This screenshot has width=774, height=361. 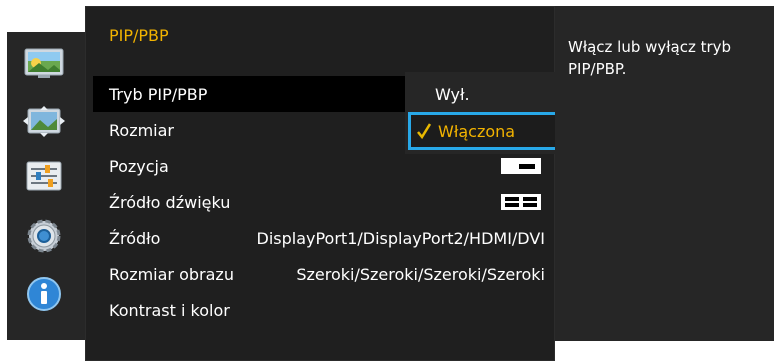 I want to click on menu-item-label: Kontrast i kolor, so click(x=169, y=310).